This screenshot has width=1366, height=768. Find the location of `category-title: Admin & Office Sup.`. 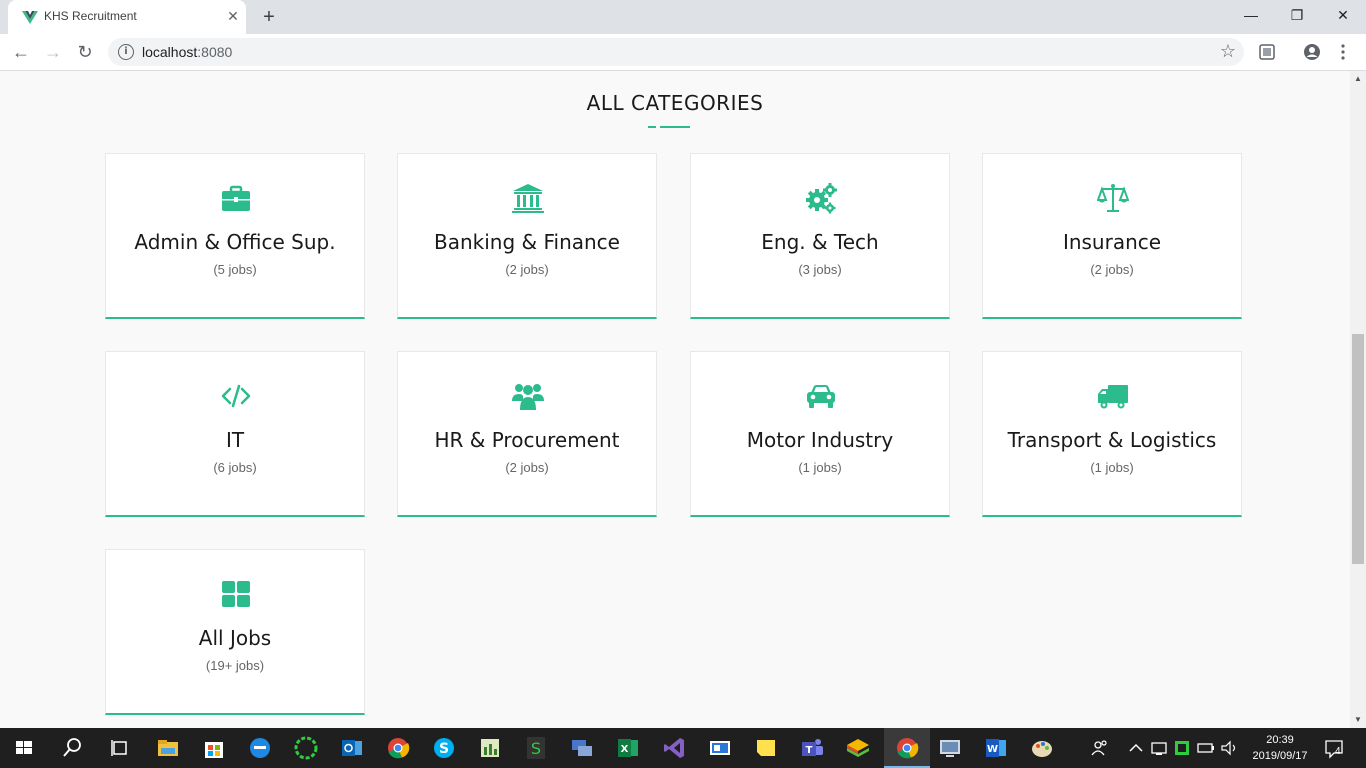

category-title: Admin & Office Sup. is located at coordinates (235, 242).